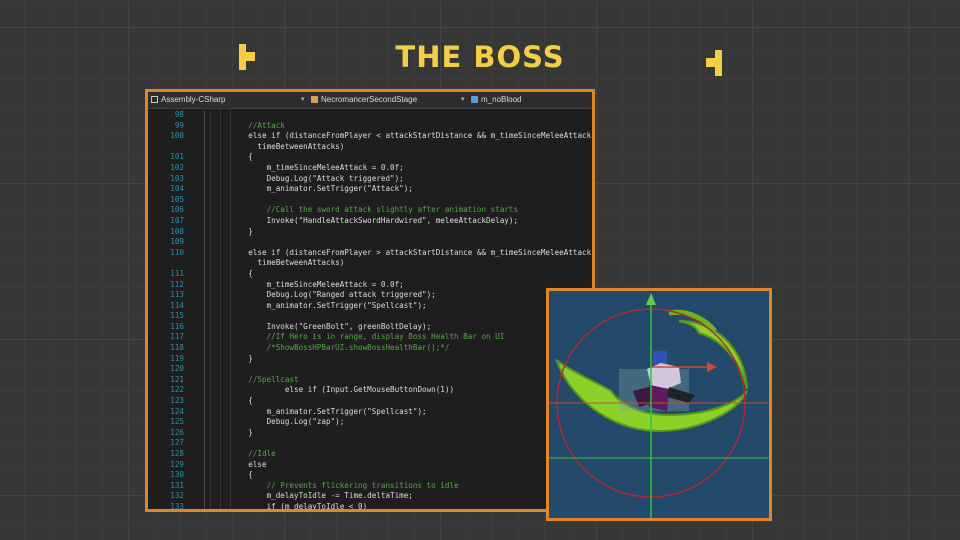 The width and height of the screenshot is (960, 540). I want to click on code-line: 99 //Attack, so click(370, 126).